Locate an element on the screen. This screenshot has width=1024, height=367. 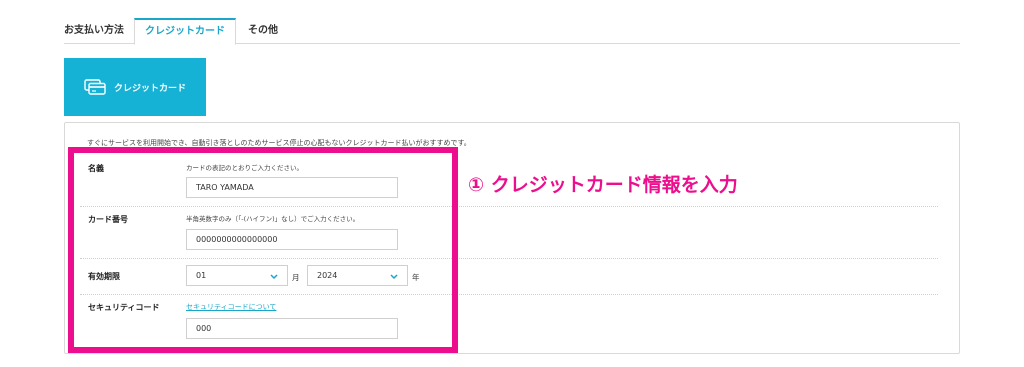
tab-other: その他 is located at coordinates (268, 31).